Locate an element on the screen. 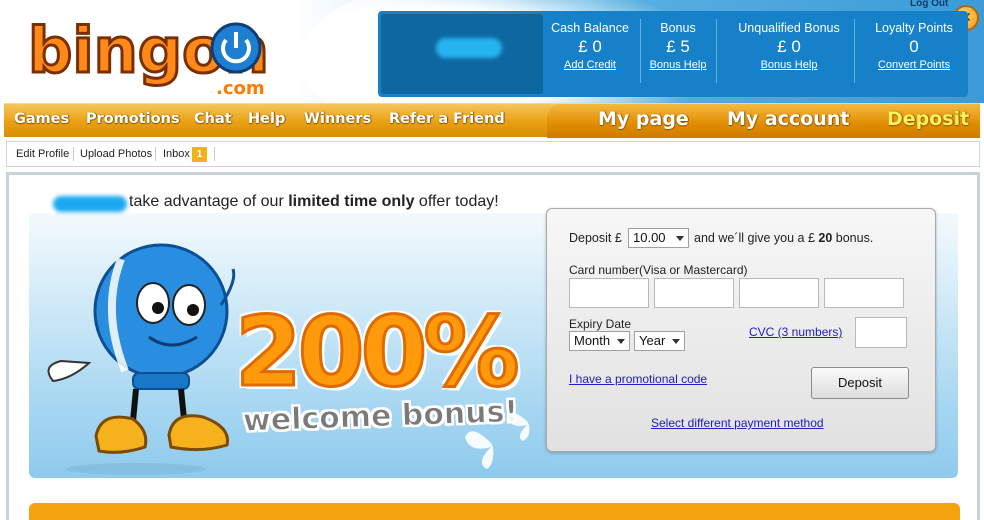  stat-value: £ 5 is located at coordinates (678, 46).